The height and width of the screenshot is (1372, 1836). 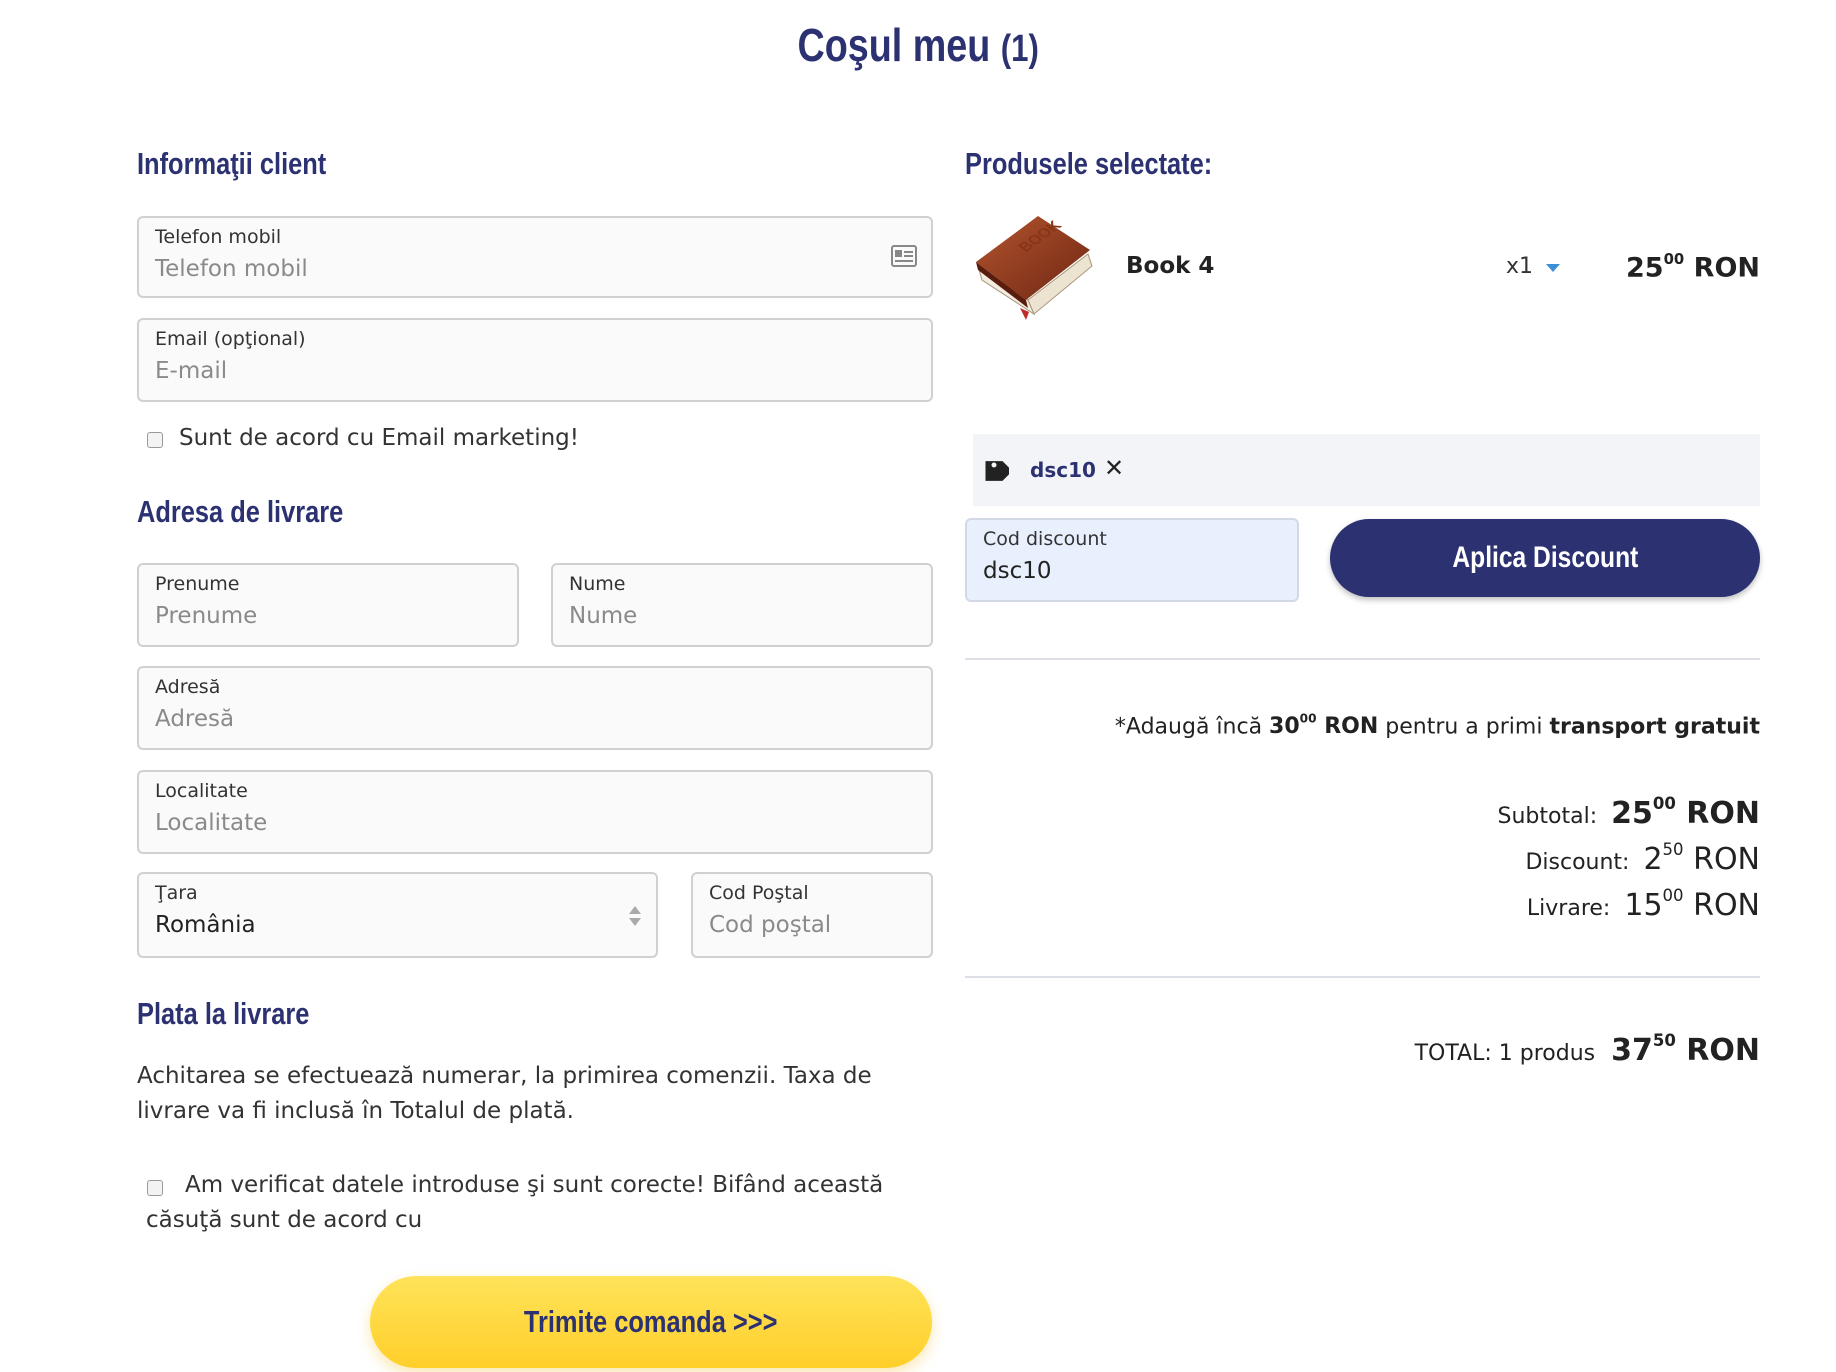 What do you see at coordinates (1701, 859) in the screenshot?
I see `discount-value: 250 RON` at bounding box center [1701, 859].